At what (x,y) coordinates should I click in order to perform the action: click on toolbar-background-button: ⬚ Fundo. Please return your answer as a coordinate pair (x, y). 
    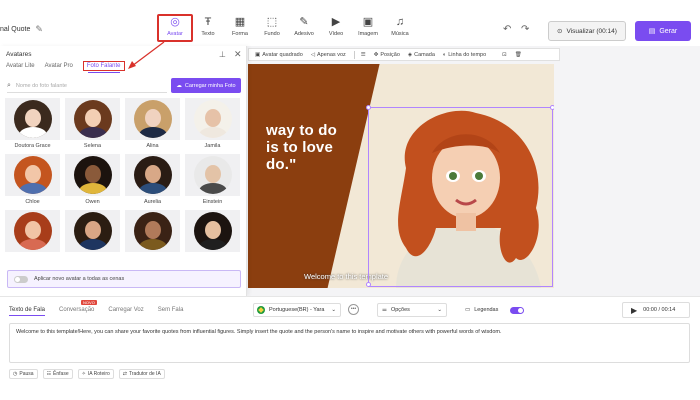
    Looking at the image, I should click on (272, 29).